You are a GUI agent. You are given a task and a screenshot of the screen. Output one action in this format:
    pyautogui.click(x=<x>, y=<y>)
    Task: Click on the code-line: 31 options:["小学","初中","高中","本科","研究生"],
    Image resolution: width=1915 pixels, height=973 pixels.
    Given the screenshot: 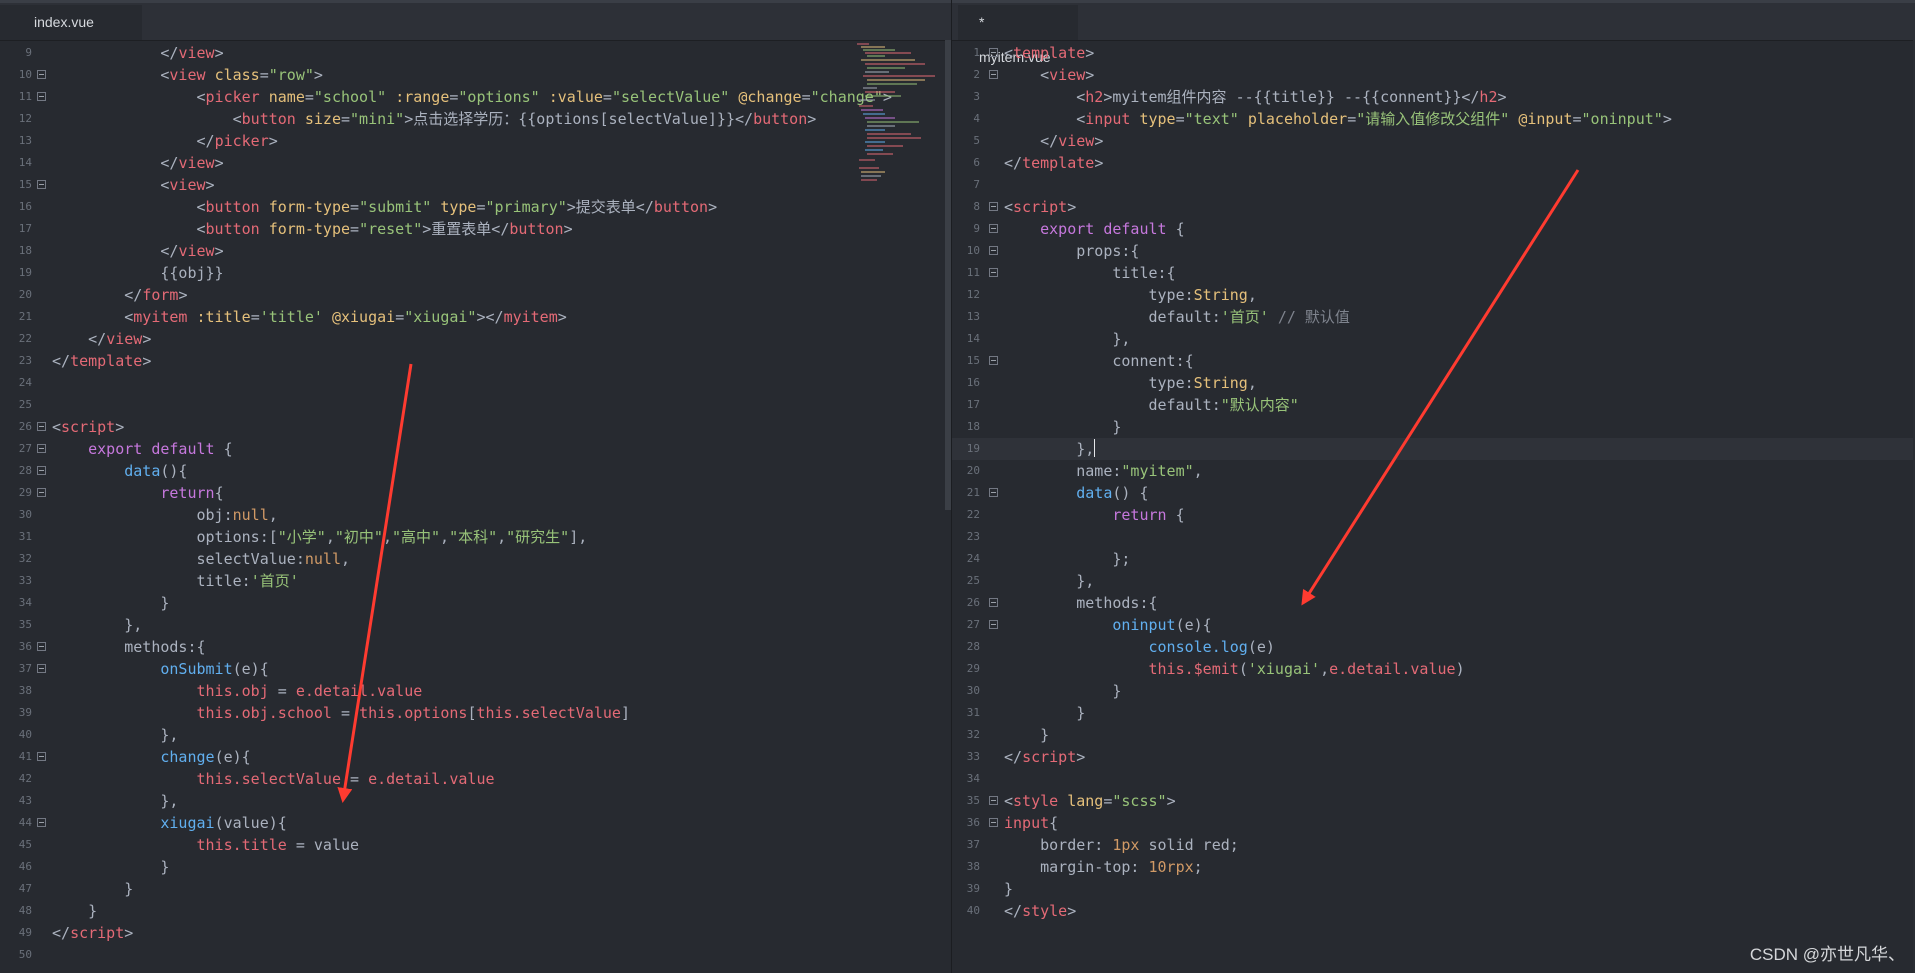 What is the action you would take?
    pyautogui.click(x=475, y=537)
    